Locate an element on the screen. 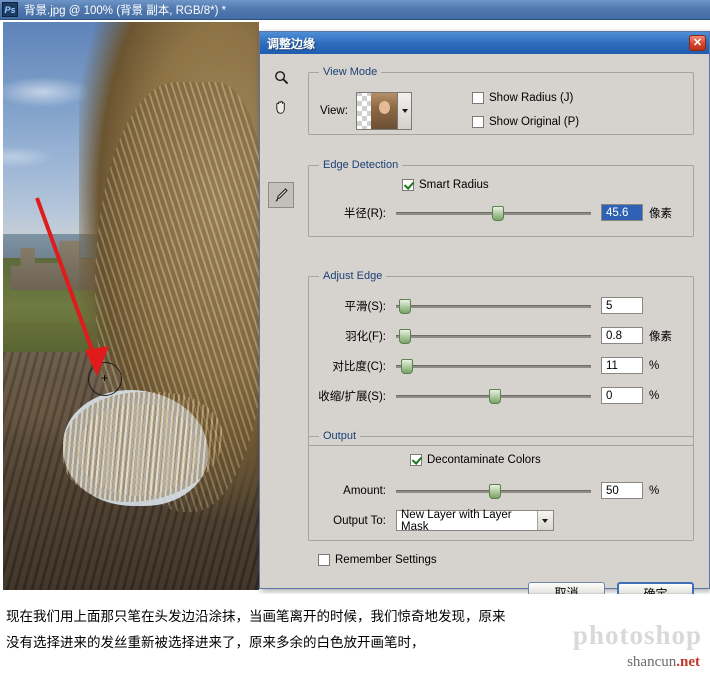  decontaminate-colors-row: Decontaminate Colors is located at coordinates (475, 460).